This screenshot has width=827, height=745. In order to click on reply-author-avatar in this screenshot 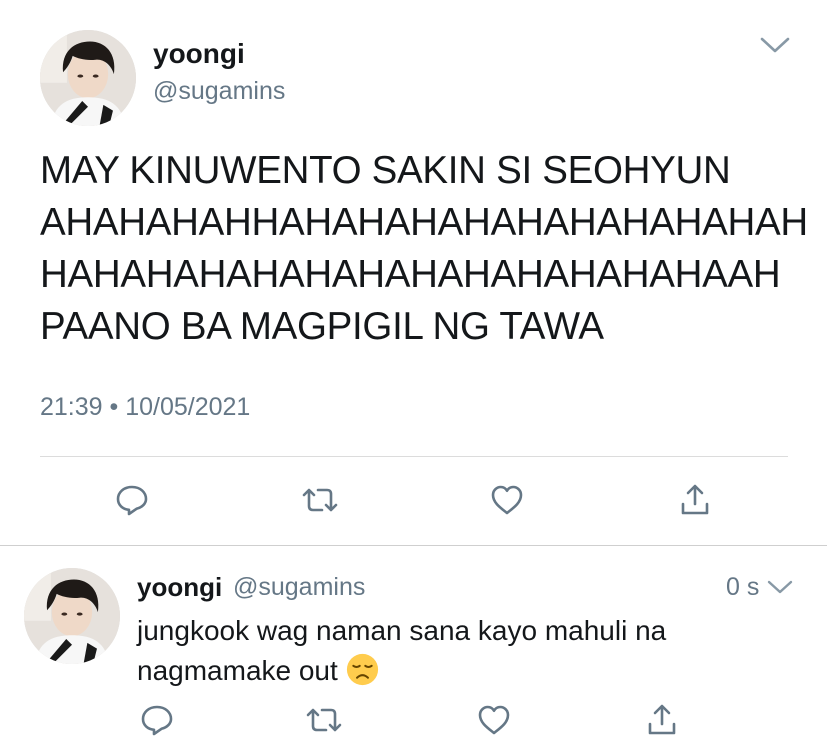, I will do `click(72, 616)`.